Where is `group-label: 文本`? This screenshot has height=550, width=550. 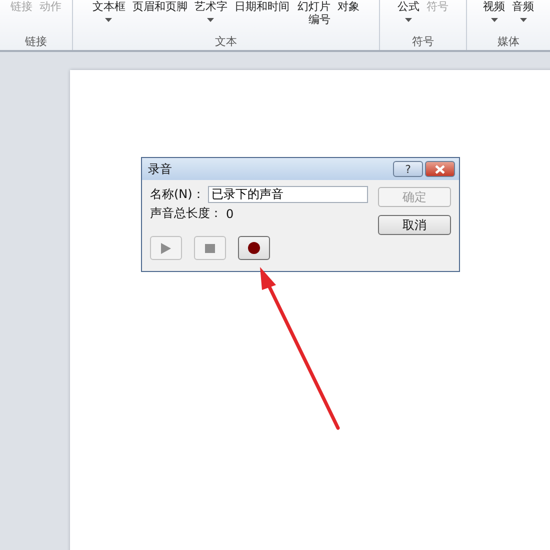
group-label: 文本 is located at coordinates (226, 41).